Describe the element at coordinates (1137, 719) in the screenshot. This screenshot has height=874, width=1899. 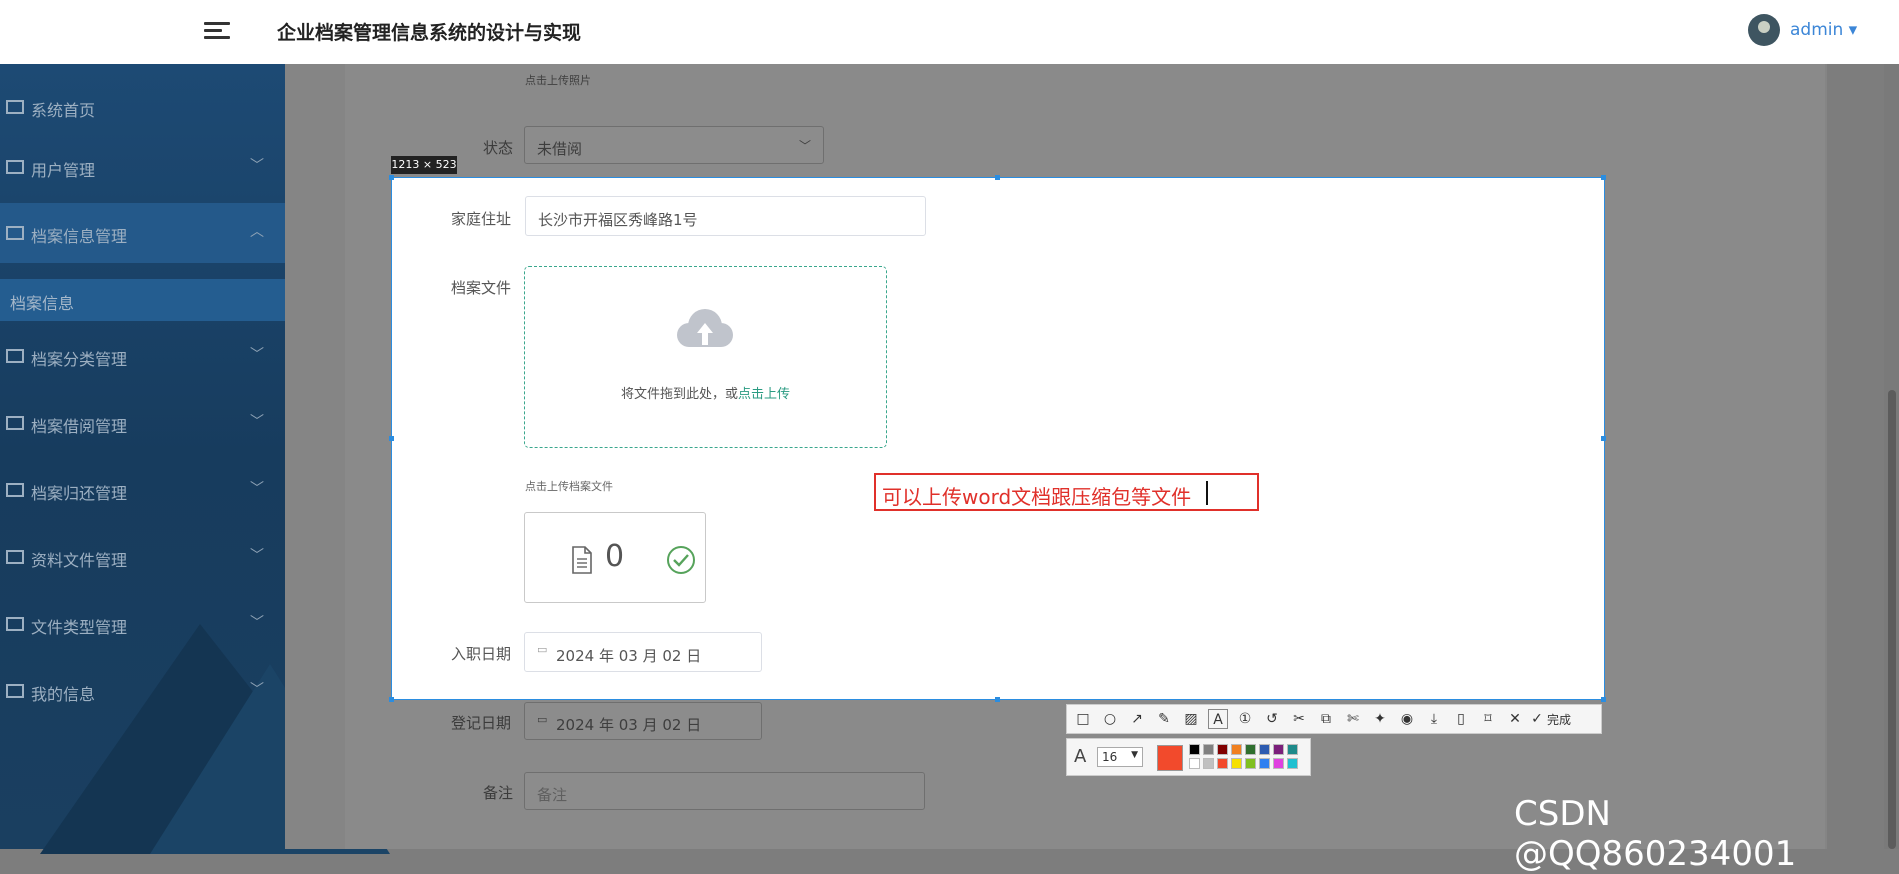
I see `arrow-tool-icon: ↗` at that location.